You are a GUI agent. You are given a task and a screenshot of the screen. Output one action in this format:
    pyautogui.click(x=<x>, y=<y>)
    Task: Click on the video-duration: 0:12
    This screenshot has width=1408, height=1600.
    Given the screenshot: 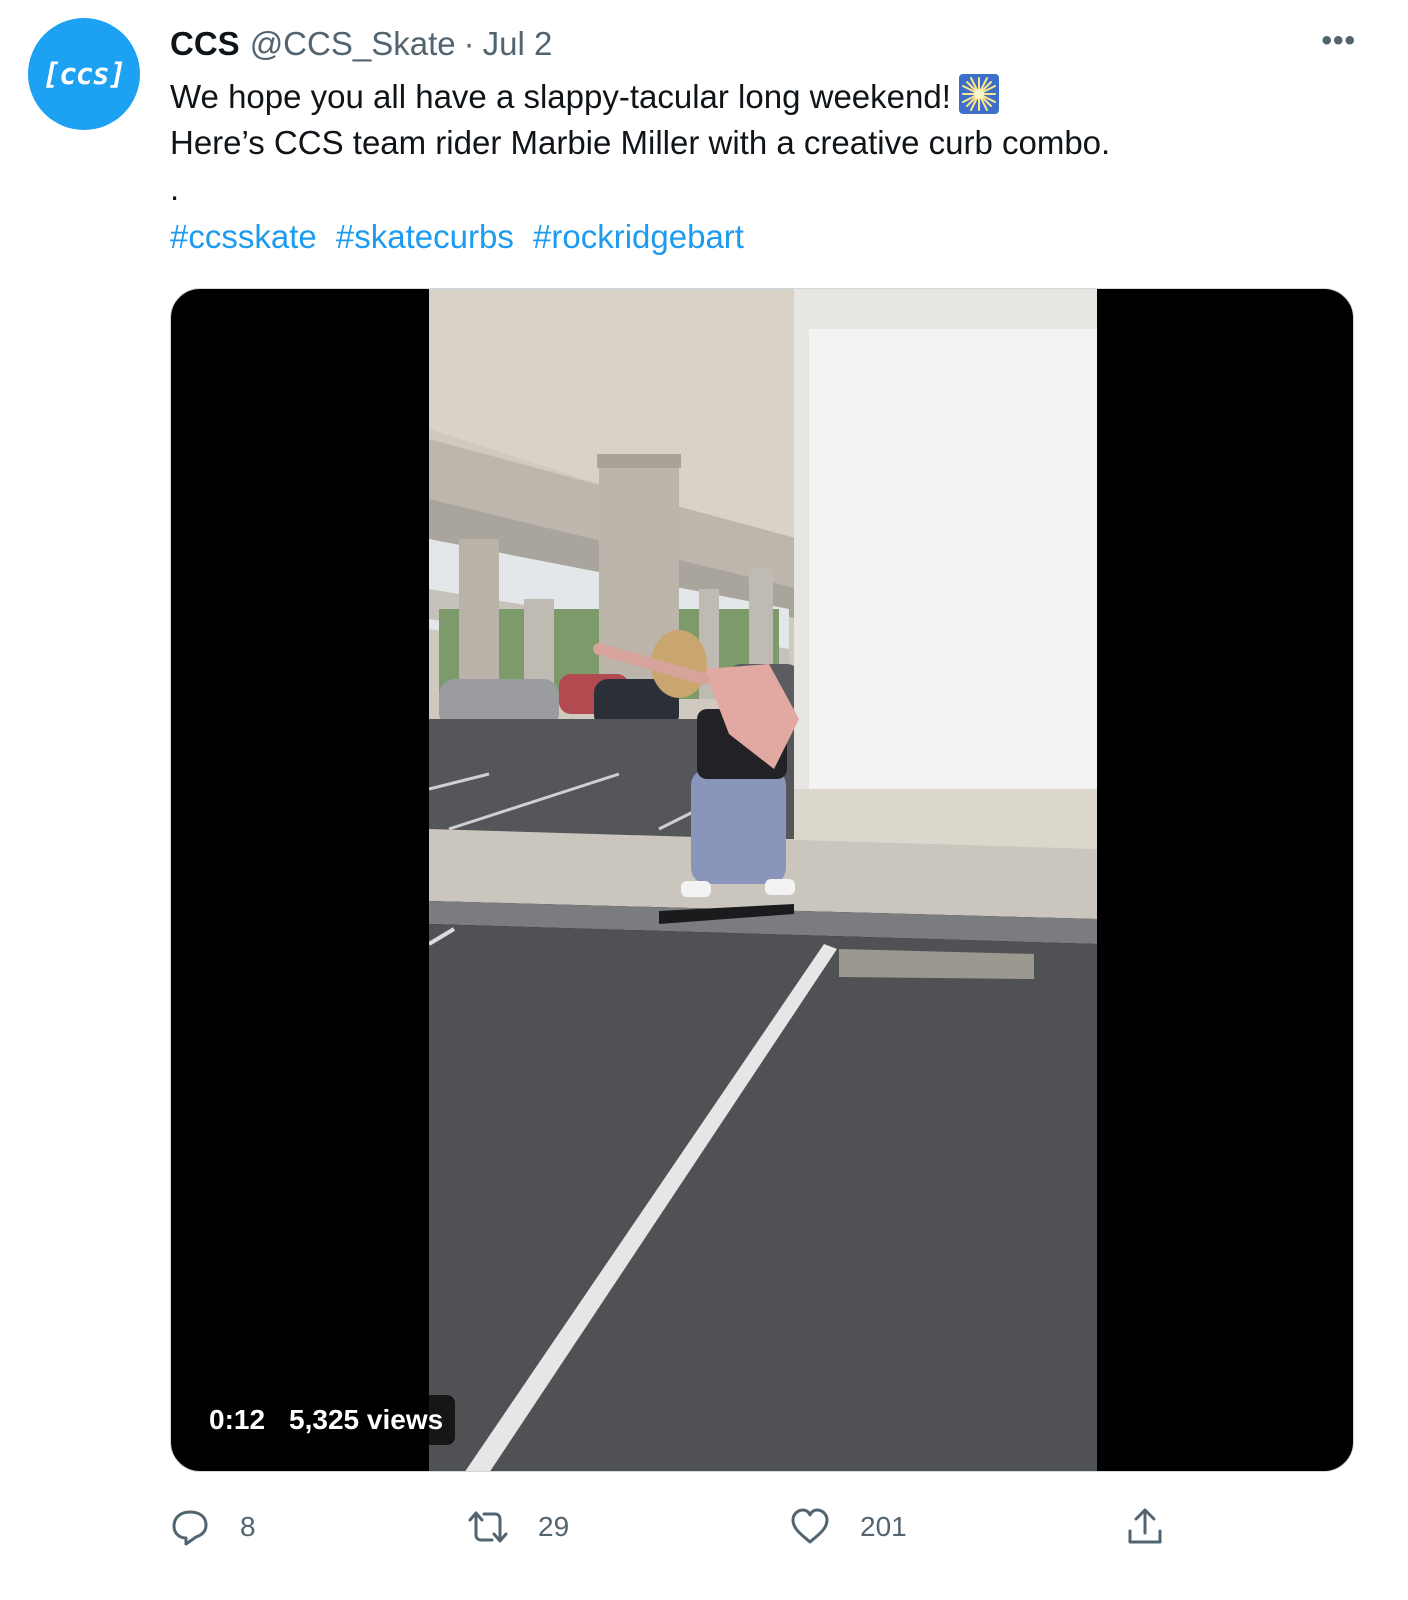 What is the action you would take?
    pyautogui.click(x=237, y=1419)
    